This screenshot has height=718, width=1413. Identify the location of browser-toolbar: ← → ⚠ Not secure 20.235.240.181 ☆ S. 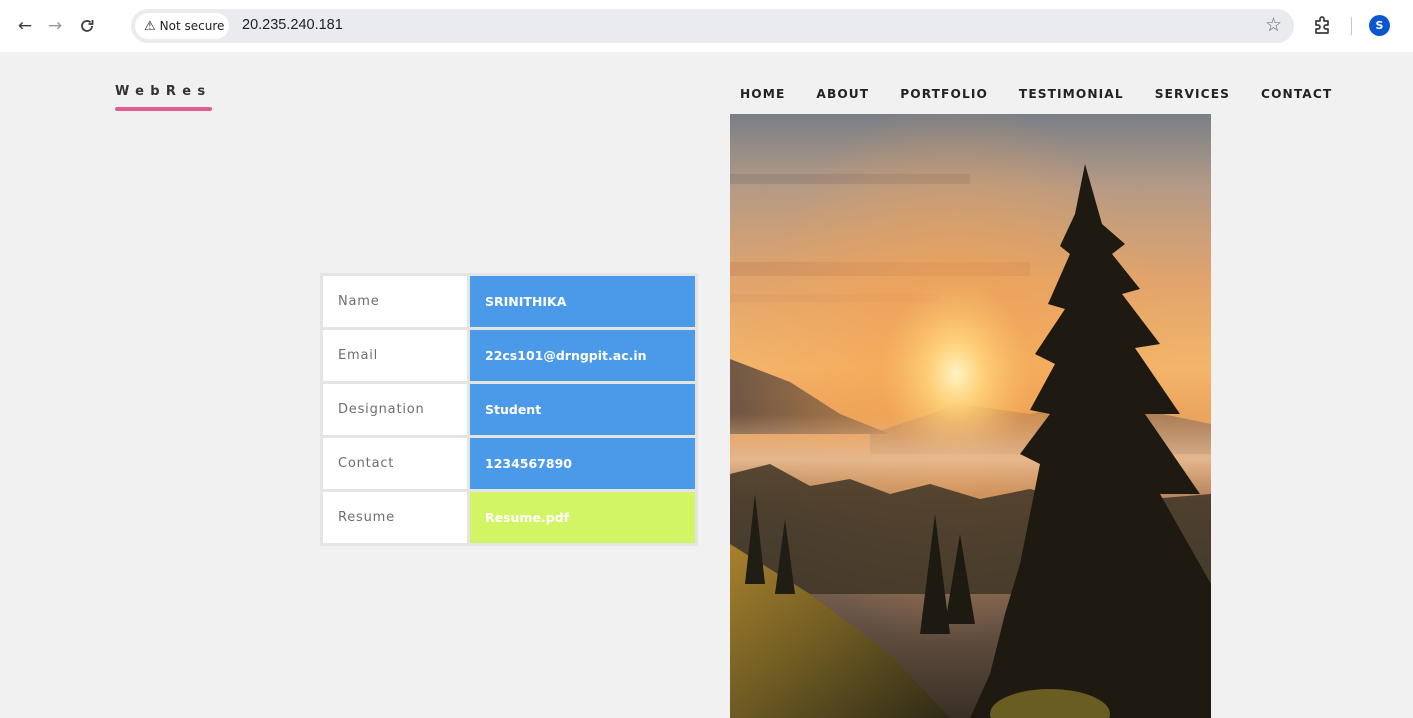
(706, 26).